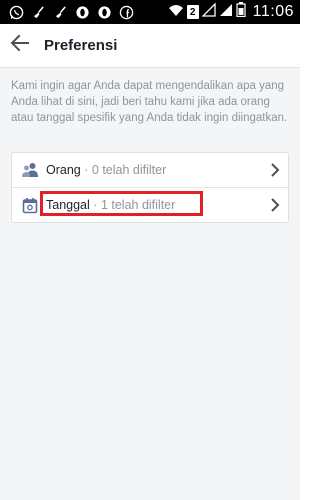 Image resolution: width=320 pixels, height=500 pixels. Describe the element at coordinates (30, 205) in the screenshot. I see `calendar-icon` at that location.